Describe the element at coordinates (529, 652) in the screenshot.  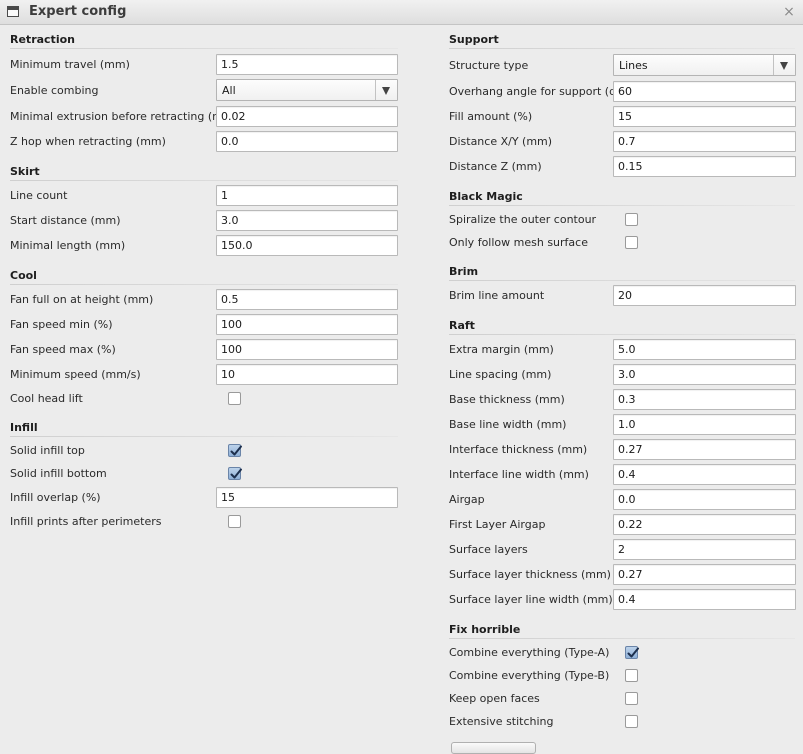
I see `combine-type-a-label: Combine everything (Type-A)` at that location.